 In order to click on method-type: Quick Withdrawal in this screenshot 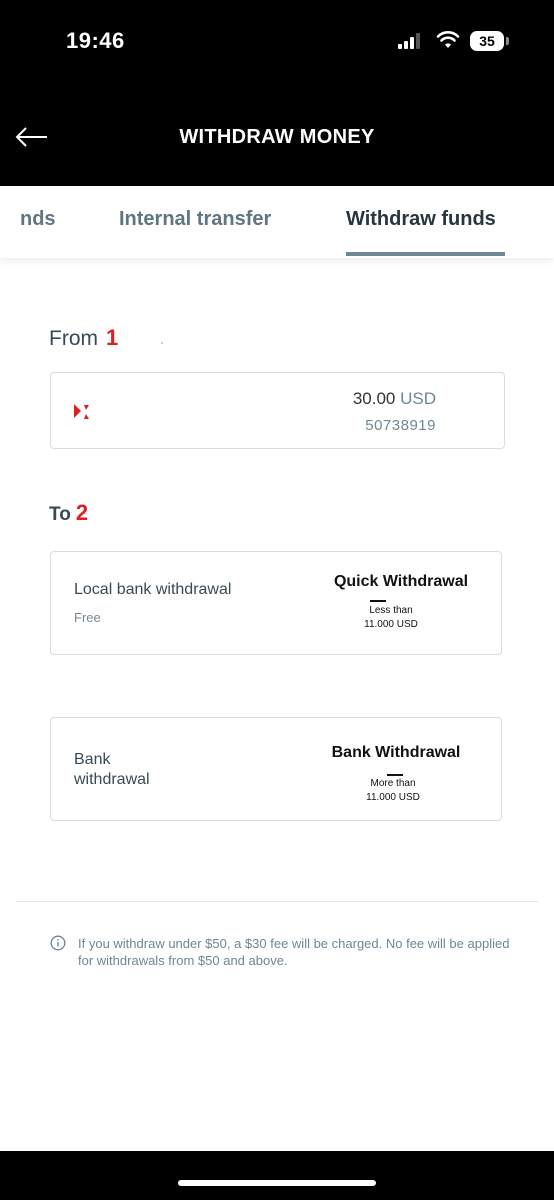, I will do `click(401, 581)`.